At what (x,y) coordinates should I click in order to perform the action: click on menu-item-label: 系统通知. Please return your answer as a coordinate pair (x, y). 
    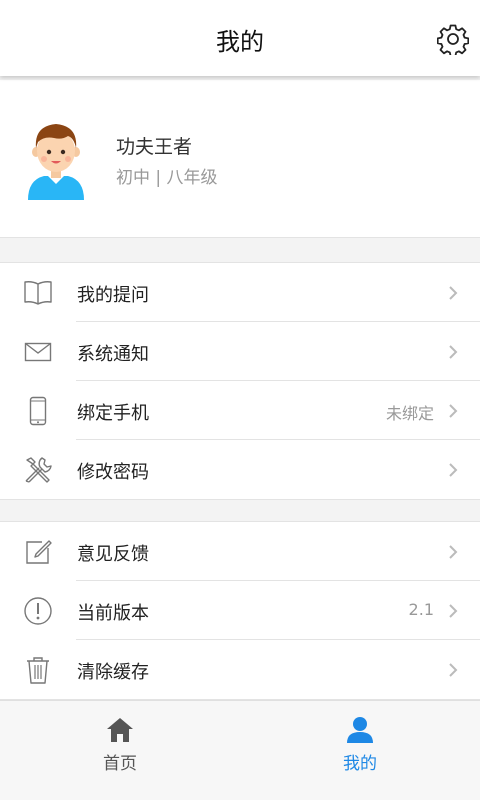
    Looking at the image, I should click on (113, 354).